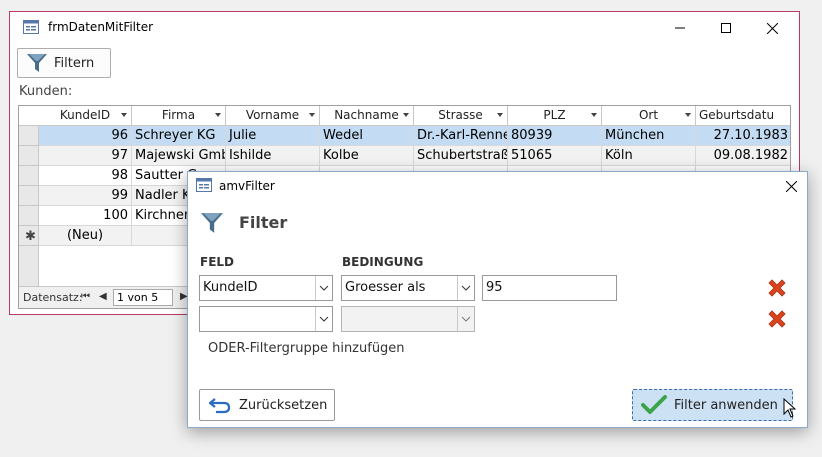 The width and height of the screenshot is (822, 457). What do you see at coordinates (649, 136) in the screenshot?
I see `table-cell: München` at bounding box center [649, 136].